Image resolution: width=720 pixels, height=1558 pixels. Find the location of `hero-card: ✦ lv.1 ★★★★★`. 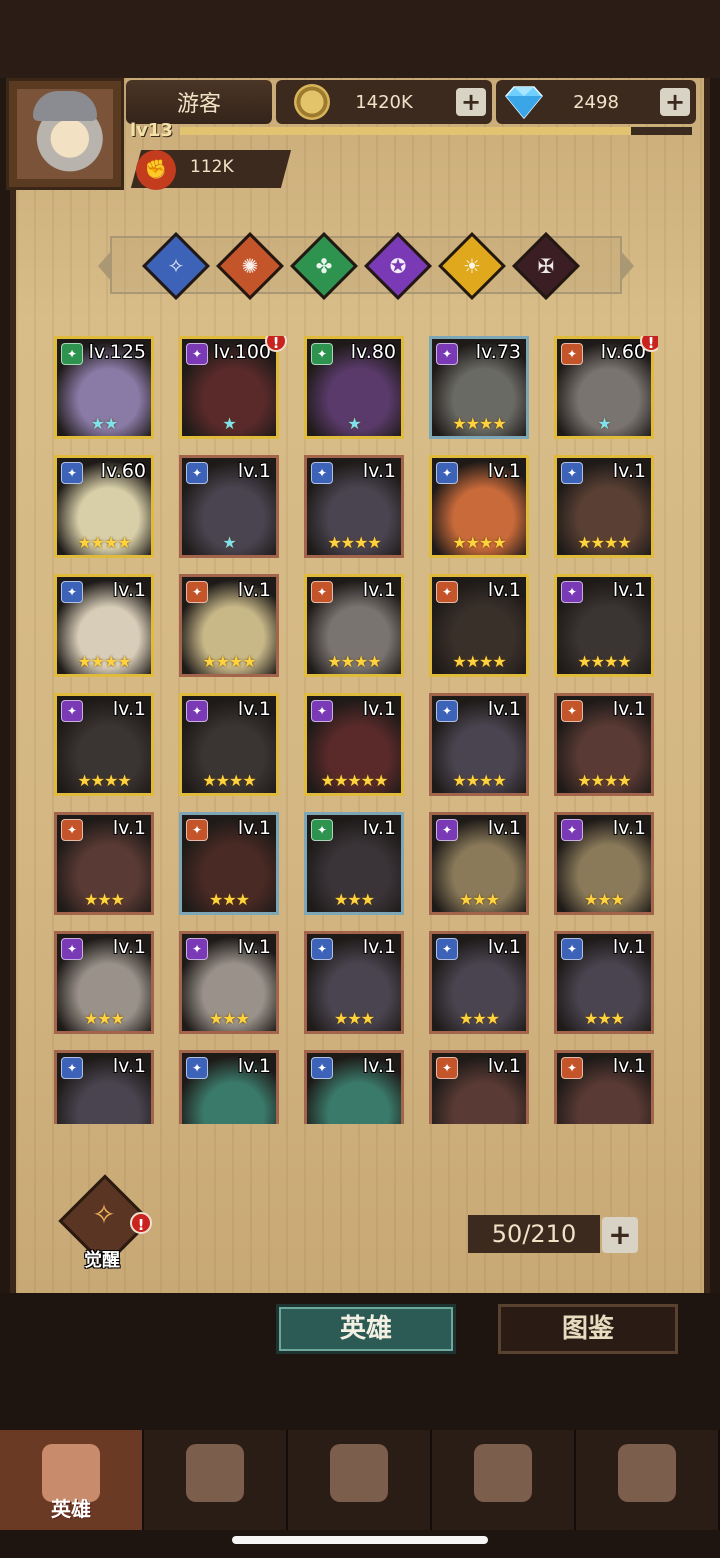

hero-card: ✦ lv.1 ★★★★★ is located at coordinates (354, 744).